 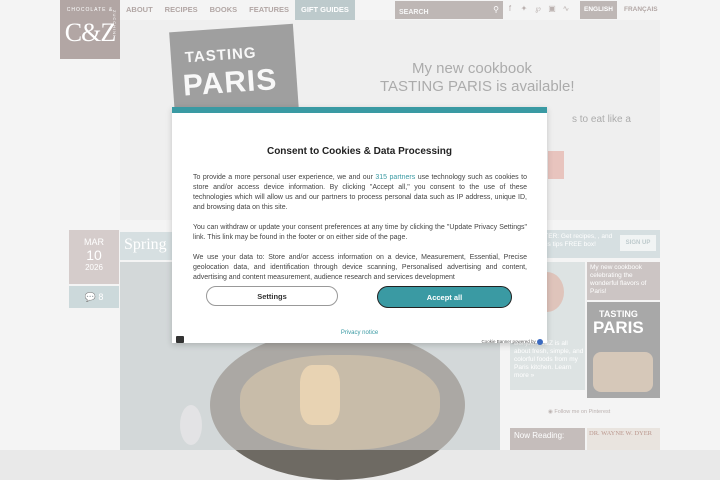 What do you see at coordinates (180, 339) in the screenshot?
I see `cookie-settings-icon` at bounding box center [180, 339].